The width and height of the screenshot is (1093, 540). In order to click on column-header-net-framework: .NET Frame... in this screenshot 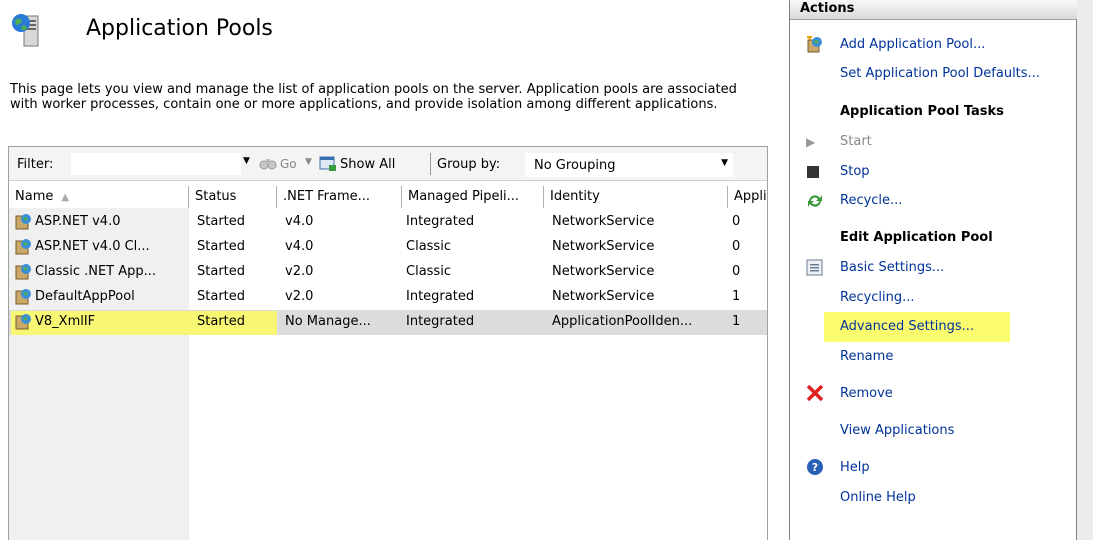, I will do `click(339, 197)`.